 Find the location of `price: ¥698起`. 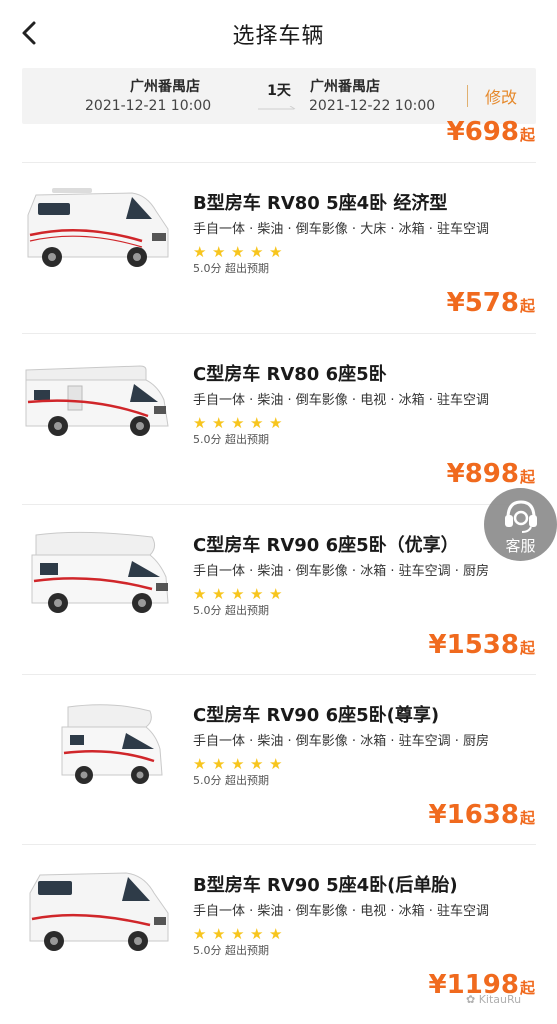

price: ¥698起 is located at coordinates (490, 132).